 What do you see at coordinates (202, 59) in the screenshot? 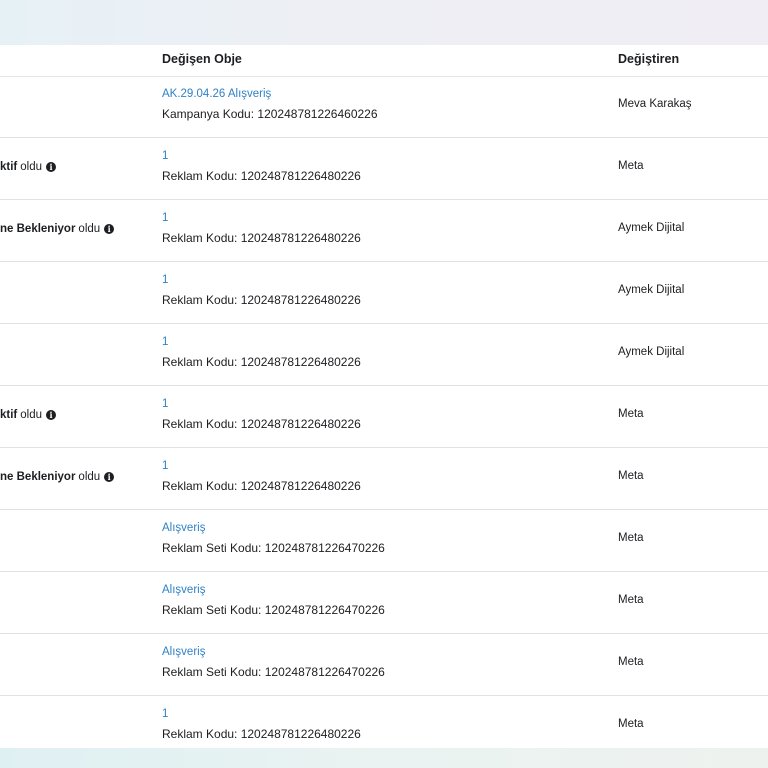
I see `column-header-changed-object: Değişen Obje` at bounding box center [202, 59].